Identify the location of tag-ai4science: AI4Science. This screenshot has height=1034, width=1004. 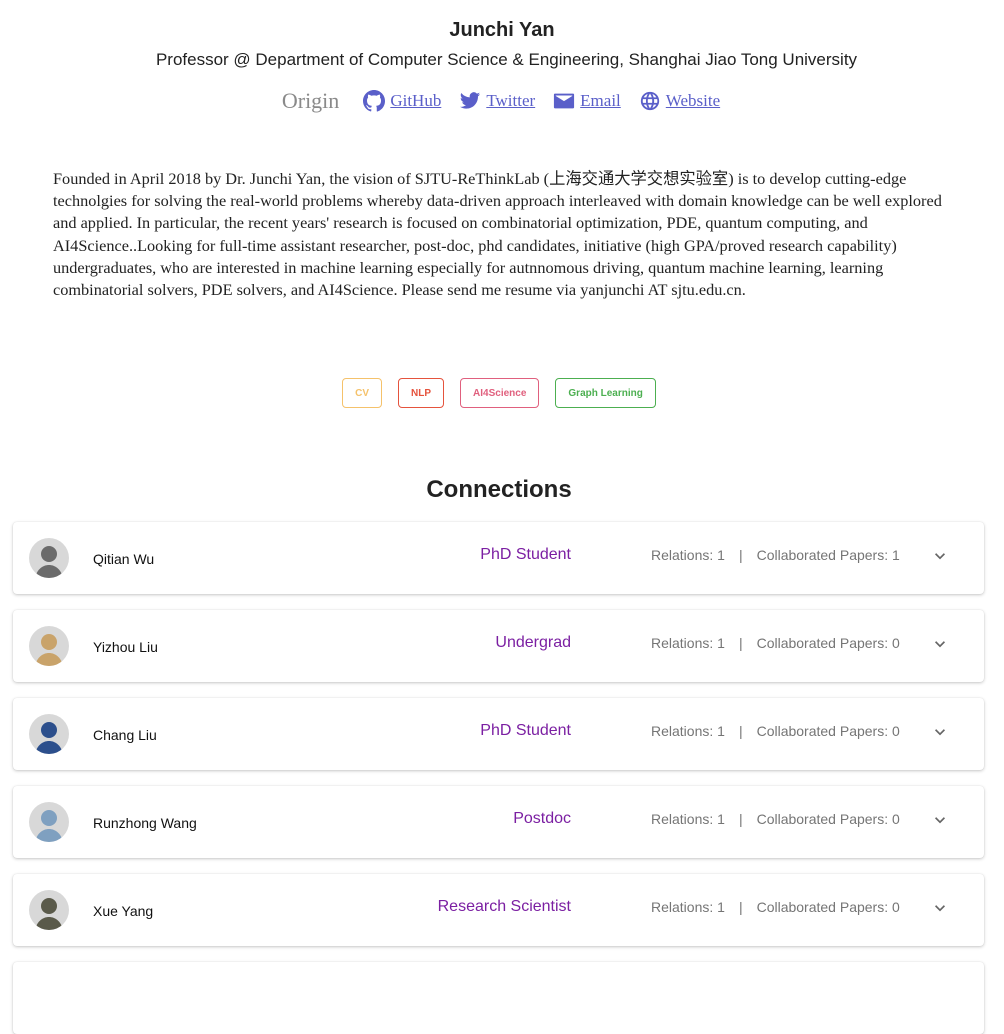
(500, 393).